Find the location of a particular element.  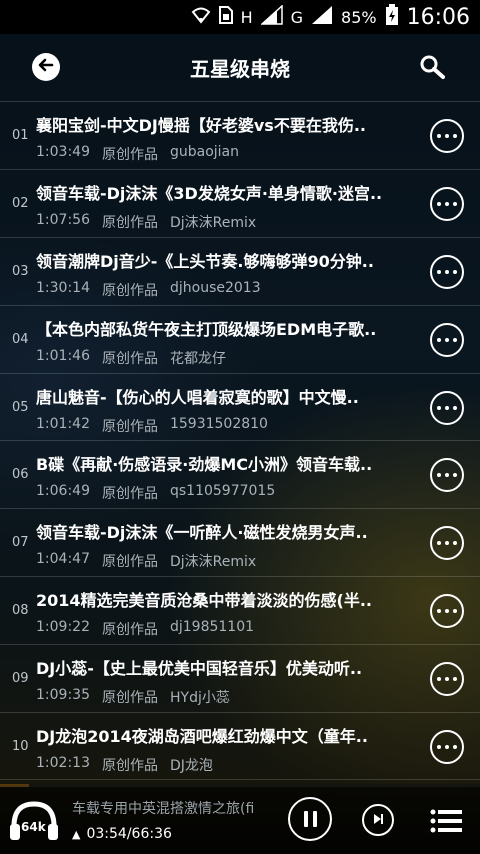

clock: 16:06 is located at coordinates (438, 17).